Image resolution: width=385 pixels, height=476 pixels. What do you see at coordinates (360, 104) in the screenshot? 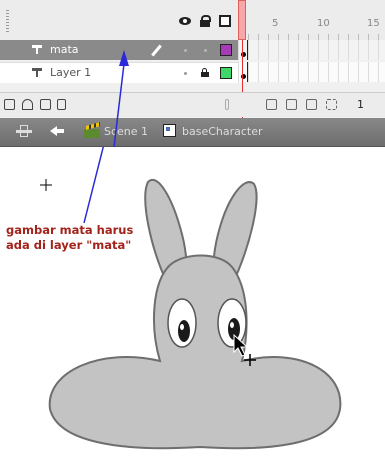
I see `current-frame-number: 1` at bounding box center [360, 104].